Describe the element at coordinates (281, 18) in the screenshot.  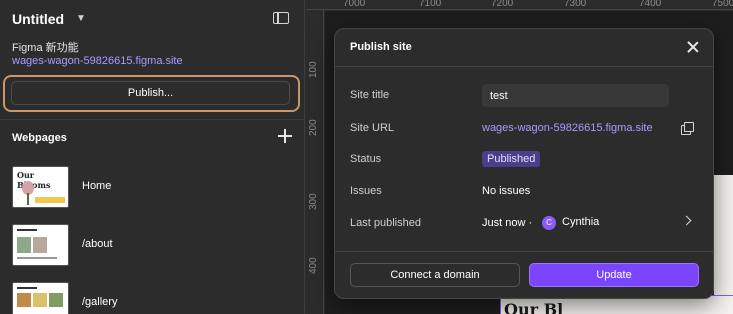
I see `sidebar-toggle-icon` at that location.